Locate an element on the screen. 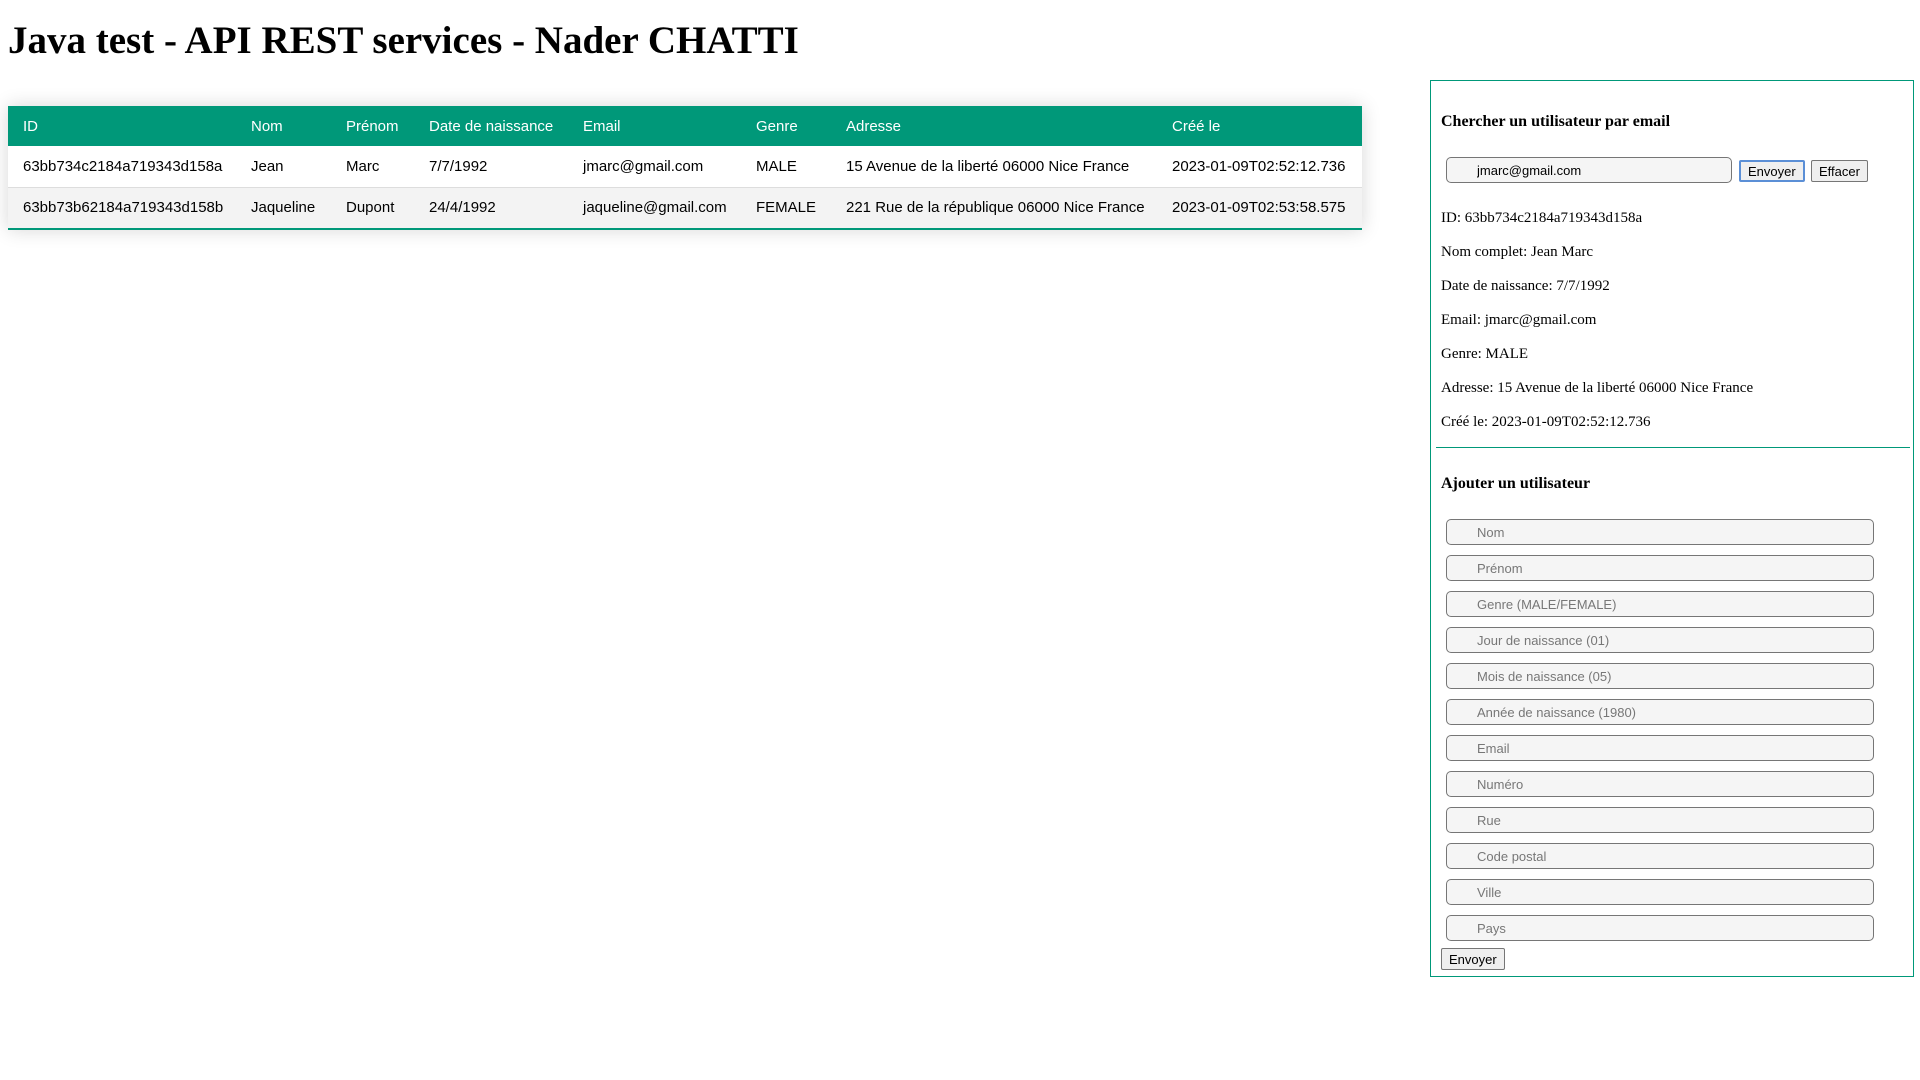 This screenshot has height=1080, width=1920. section-divider is located at coordinates (1673, 447).